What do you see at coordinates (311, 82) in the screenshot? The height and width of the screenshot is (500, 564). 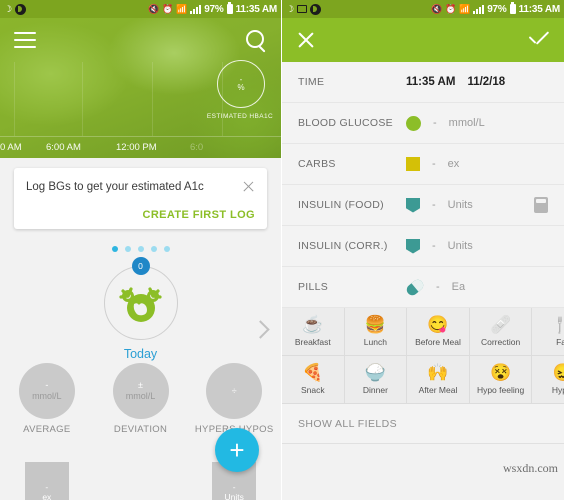 I see `field-time-label: TIME` at bounding box center [311, 82].